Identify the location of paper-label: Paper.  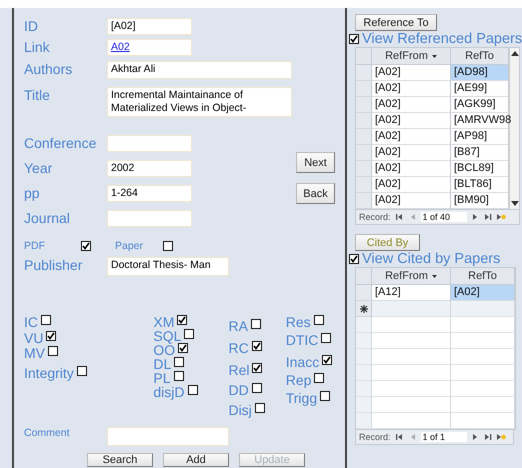
(129, 246).